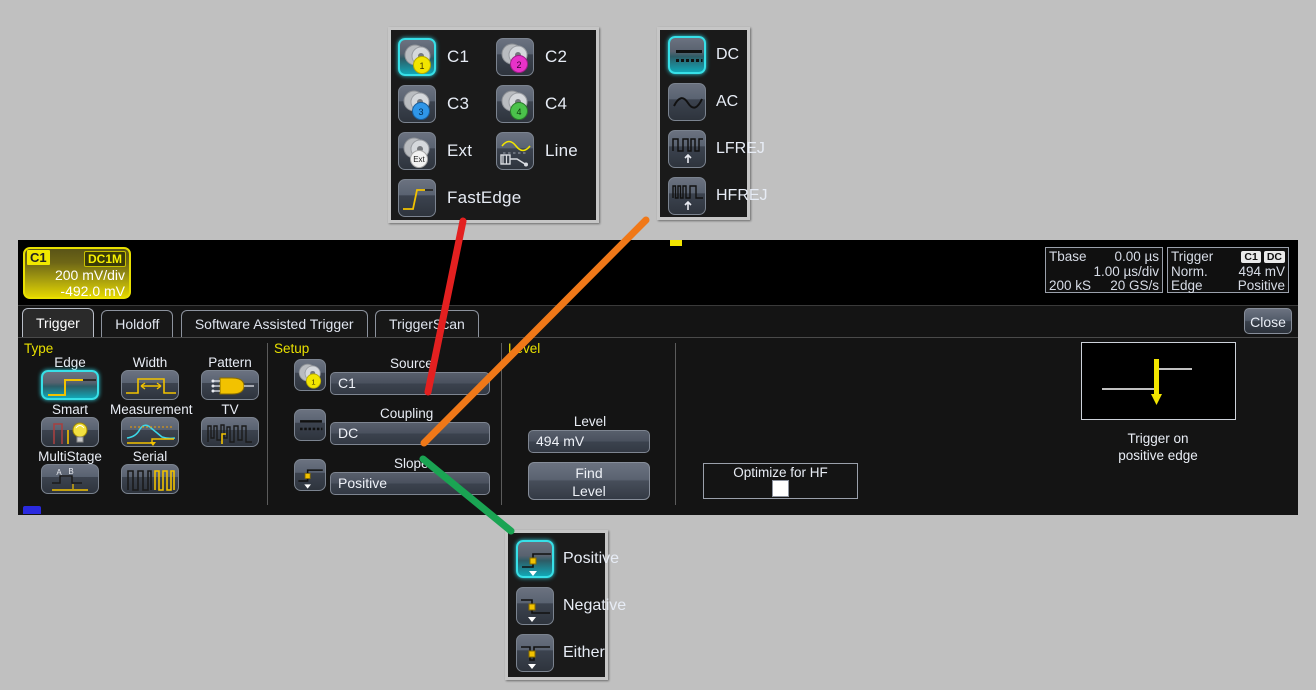  I want to click on timebase-scale: 1.00 µs/div, so click(1126, 271).